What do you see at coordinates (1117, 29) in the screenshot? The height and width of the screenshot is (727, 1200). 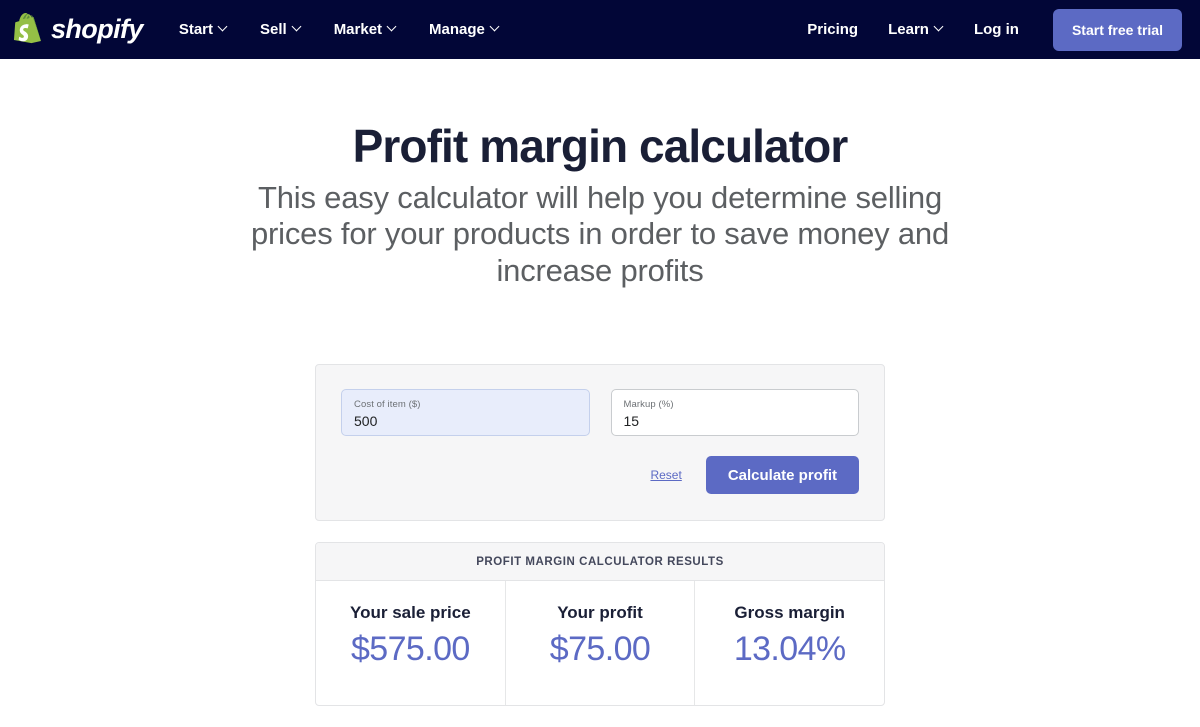 I see `start-free-trial-button: Start free trial` at bounding box center [1117, 29].